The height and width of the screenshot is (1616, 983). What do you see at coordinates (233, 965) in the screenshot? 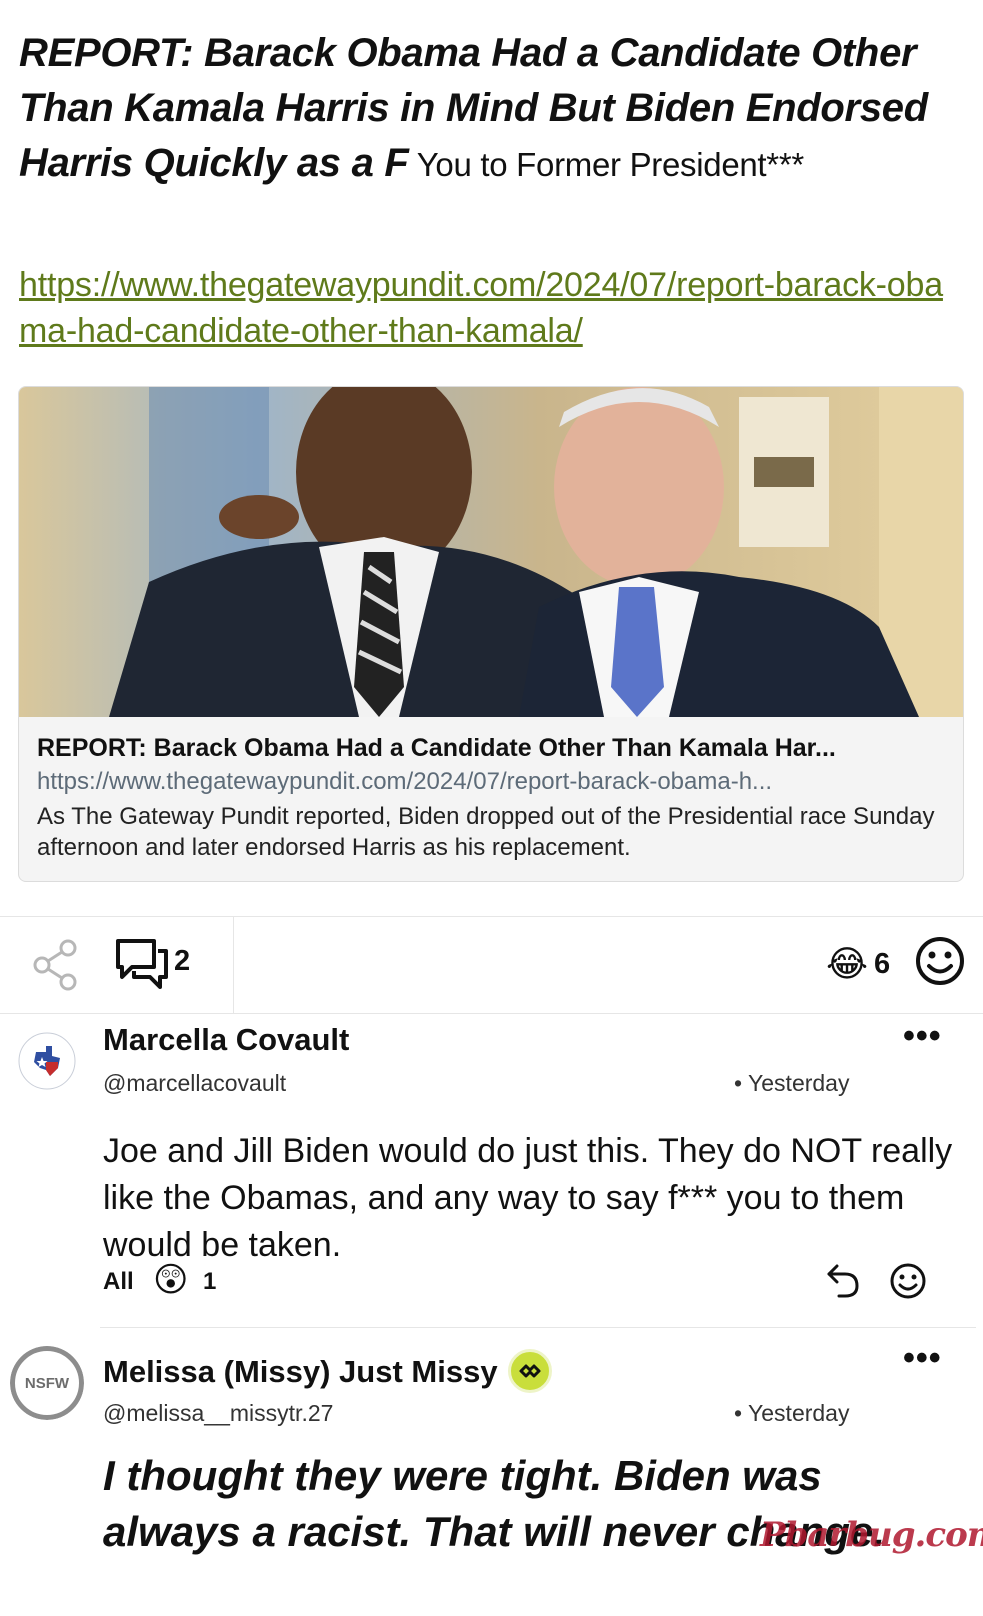
I see `bar-separator` at bounding box center [233, 965].